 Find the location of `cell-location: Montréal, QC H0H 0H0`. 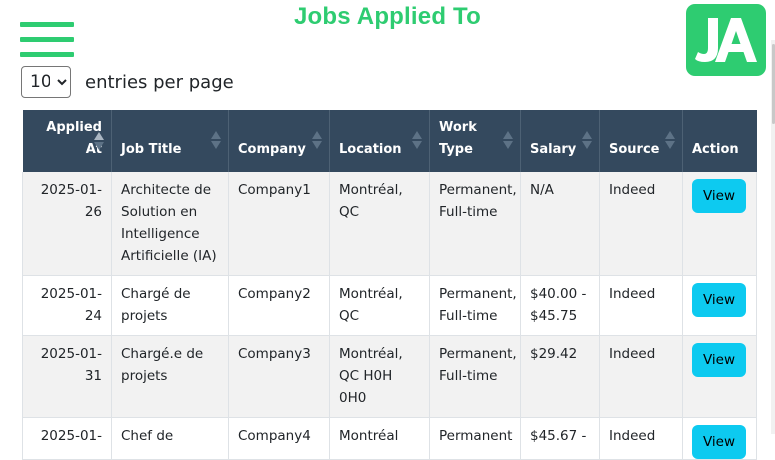

cell-location: Montréal, QC H0H 0H0 is located at coordinates (379, 376).